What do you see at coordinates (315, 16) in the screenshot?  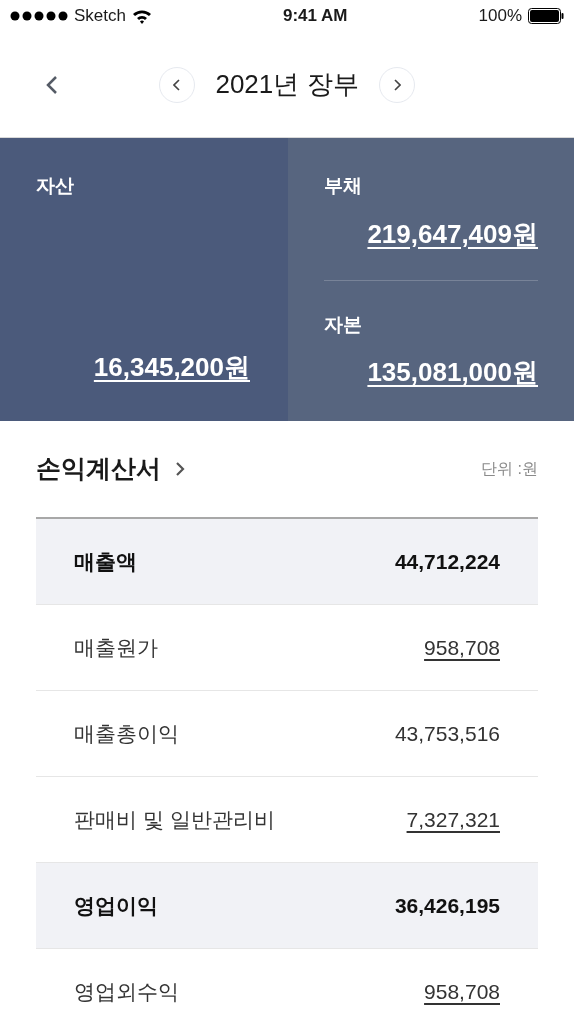 I see `clock-time: 9:41 AM` at bounding box center [315, 16].